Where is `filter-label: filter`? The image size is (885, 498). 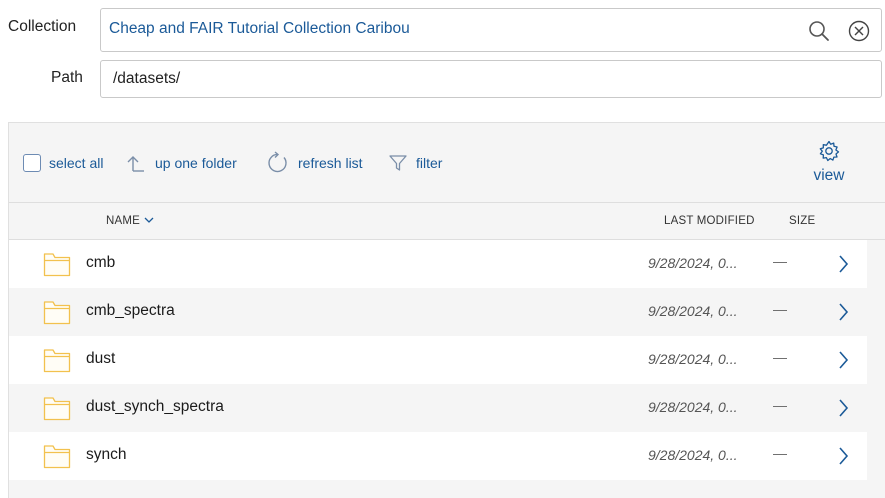
filter-label: filter is located at coordinates (429, 163).